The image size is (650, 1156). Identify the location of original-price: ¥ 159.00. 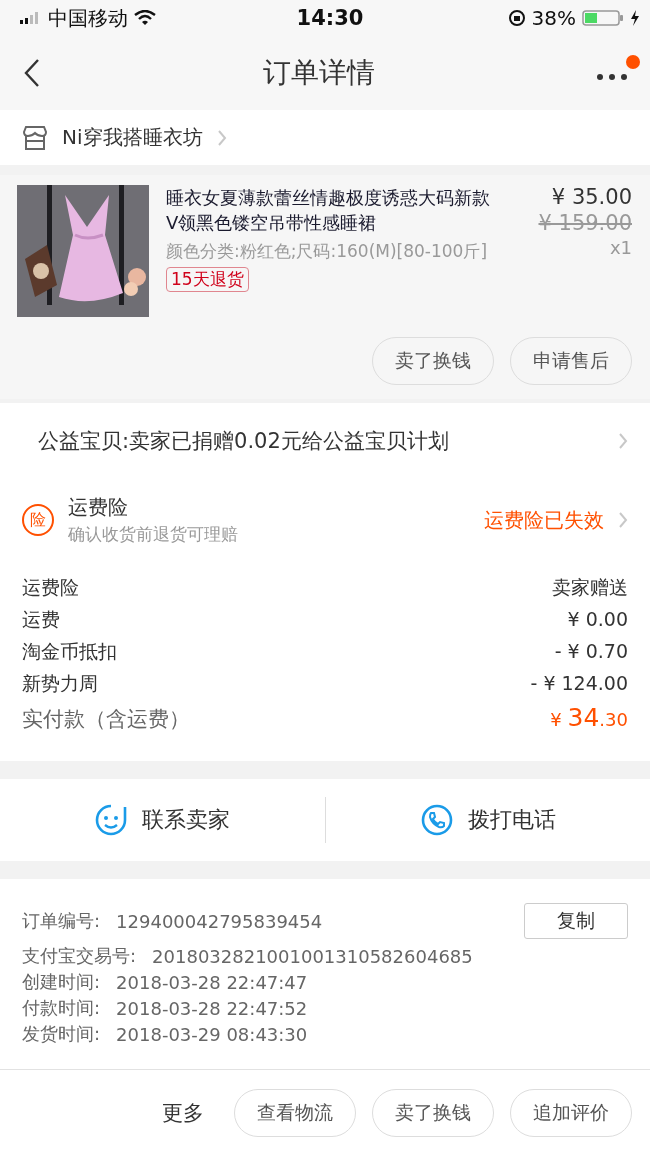
(585, 223).